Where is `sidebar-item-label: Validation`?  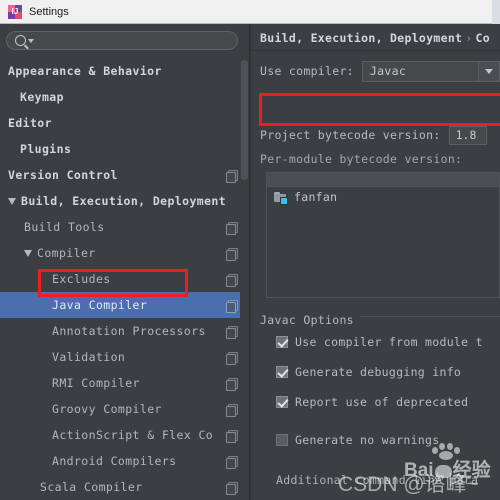 sidebar-item-label: Validation is located at coordinates (89, 357).